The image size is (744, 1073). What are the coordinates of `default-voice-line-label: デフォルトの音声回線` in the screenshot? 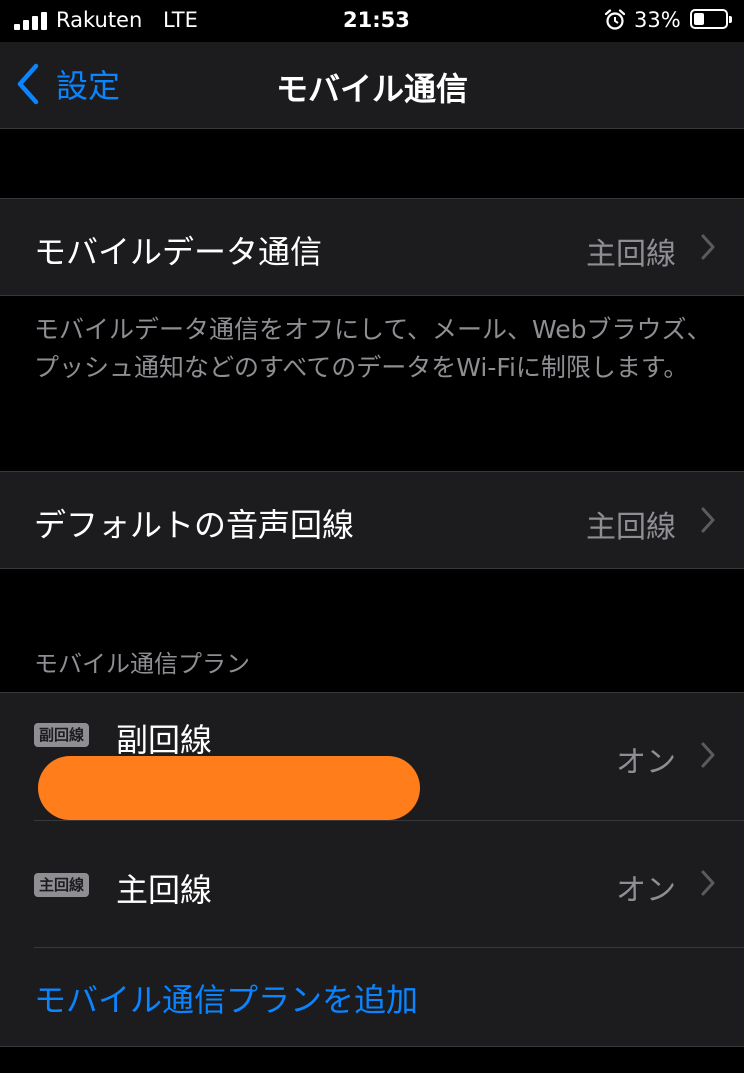 It's located at (194, 525).